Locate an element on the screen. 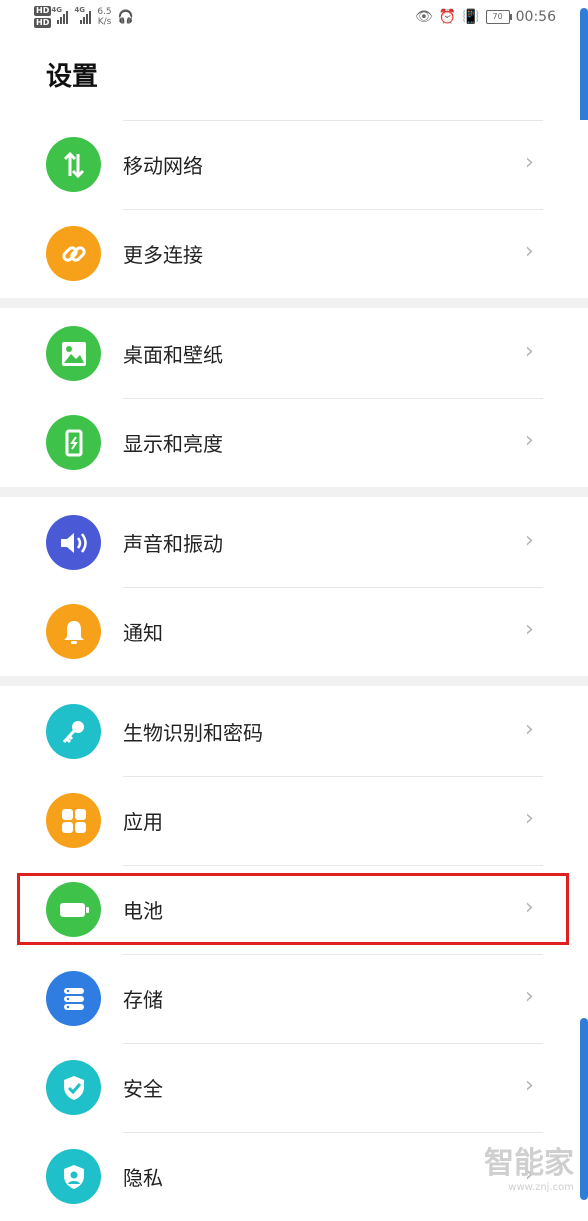 This screenshot has height=1221, width=588. sound-icon is located at coordinates (73, 542).